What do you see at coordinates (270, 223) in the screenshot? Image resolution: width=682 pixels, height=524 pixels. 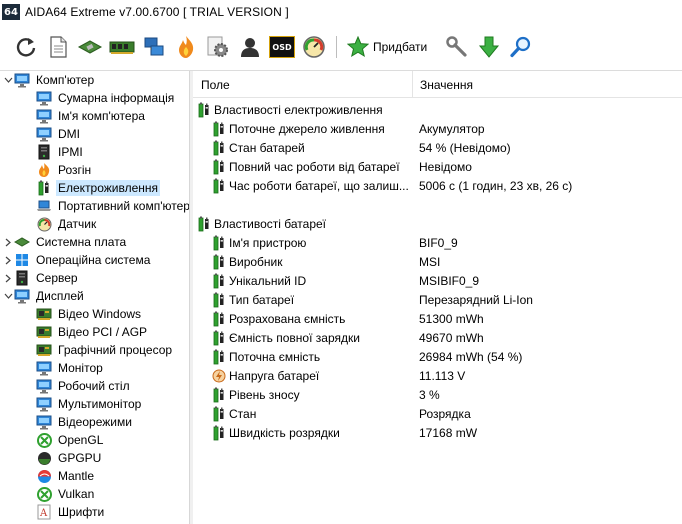 I see `property-field: Властивості батареї` at bounding box center [270, 223].